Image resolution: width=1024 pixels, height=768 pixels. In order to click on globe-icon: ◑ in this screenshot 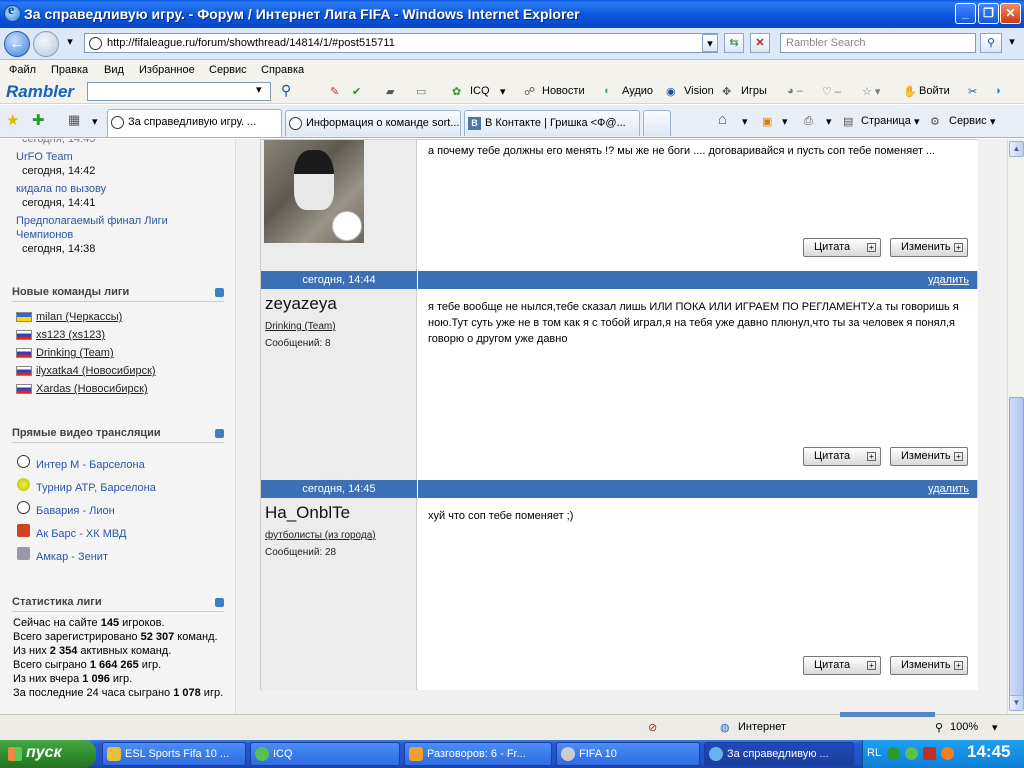, I will do `click(997, 91)`.